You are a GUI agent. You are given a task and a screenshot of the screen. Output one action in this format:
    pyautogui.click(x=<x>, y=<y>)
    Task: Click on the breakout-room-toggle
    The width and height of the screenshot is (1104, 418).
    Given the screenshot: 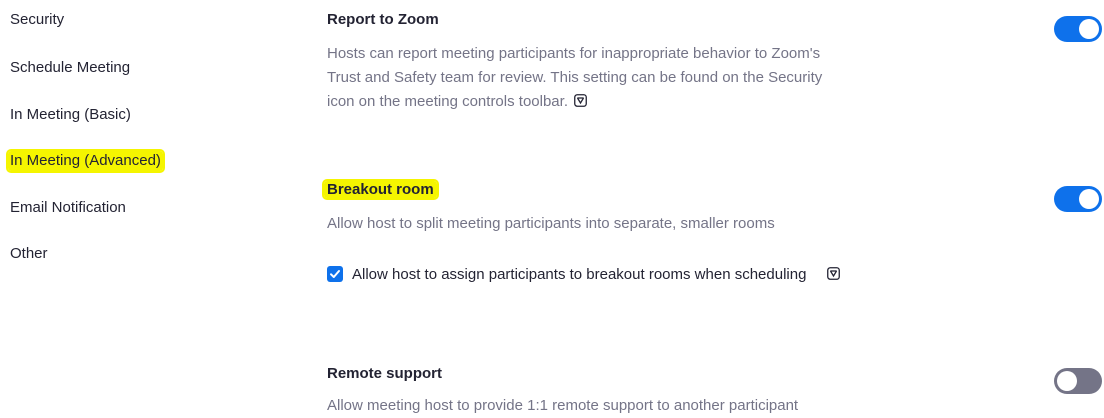 What is the action you would take?
    pyautogui.click(x=1078, y=199)
    